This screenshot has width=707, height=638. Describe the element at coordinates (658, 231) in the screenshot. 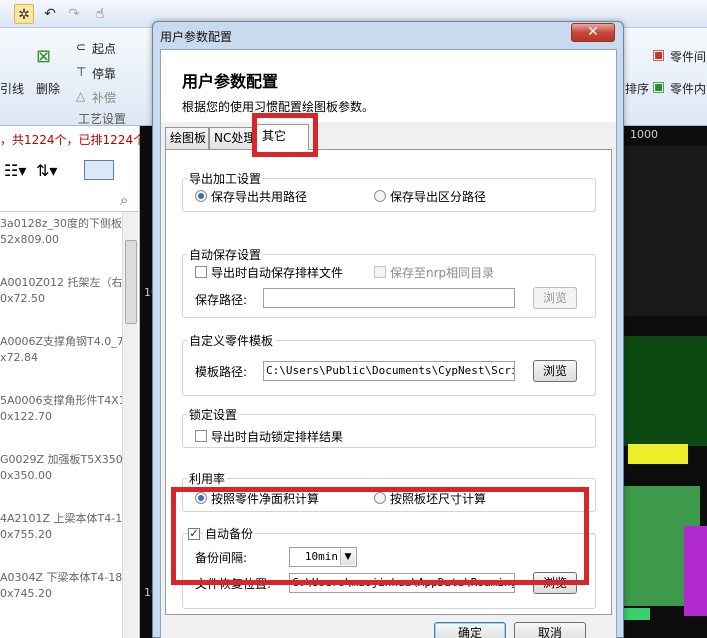

I see `sheet-region` at that location.